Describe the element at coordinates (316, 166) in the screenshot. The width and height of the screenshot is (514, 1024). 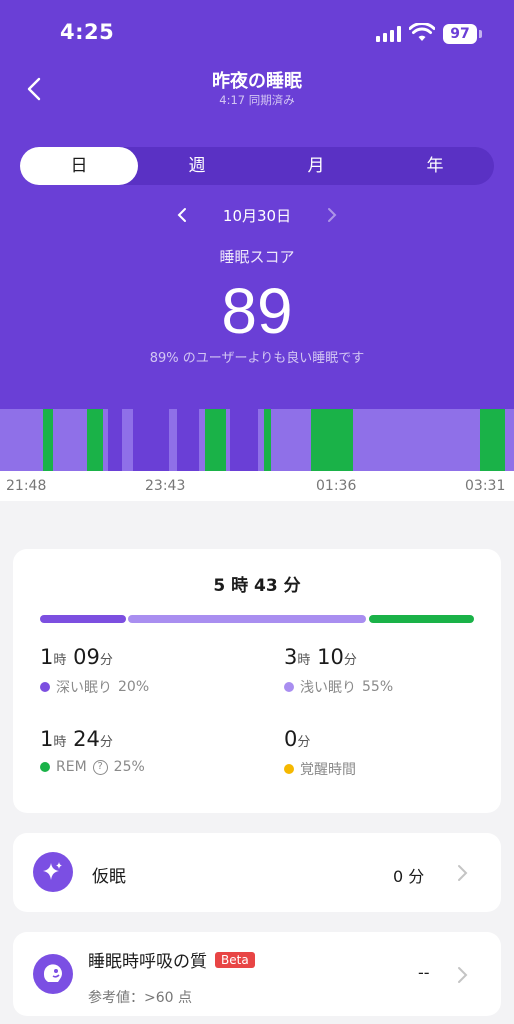
I see `tab-month: 月` at that location.